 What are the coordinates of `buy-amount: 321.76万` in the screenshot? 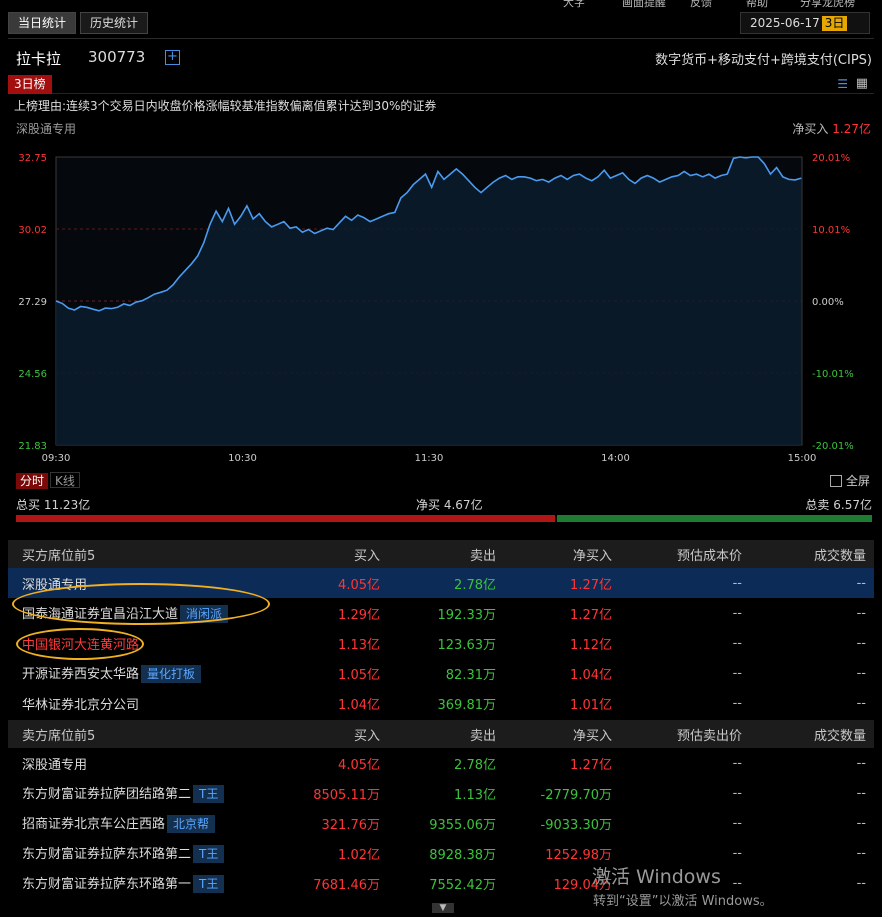 It's located at (351, 825).